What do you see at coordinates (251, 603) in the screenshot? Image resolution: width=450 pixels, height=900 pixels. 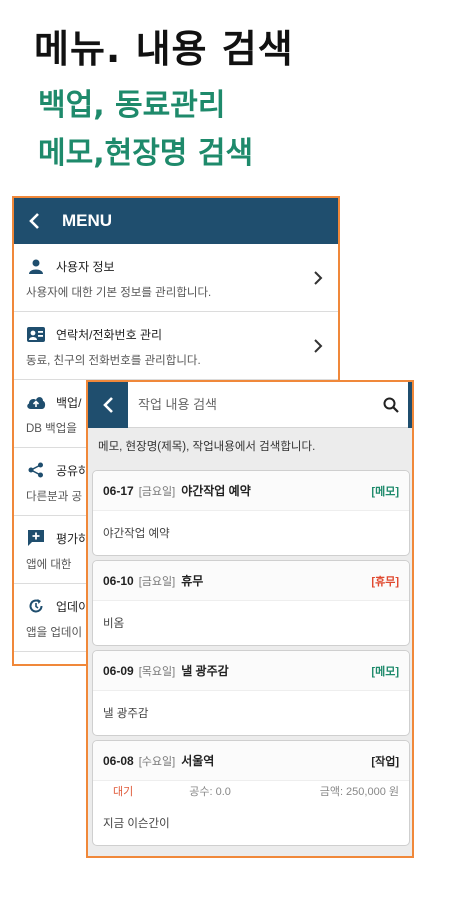 I see `result-card: 06-10 [금요일] 휴무 [휴무] 비옴` at bounding box center [251, 603].